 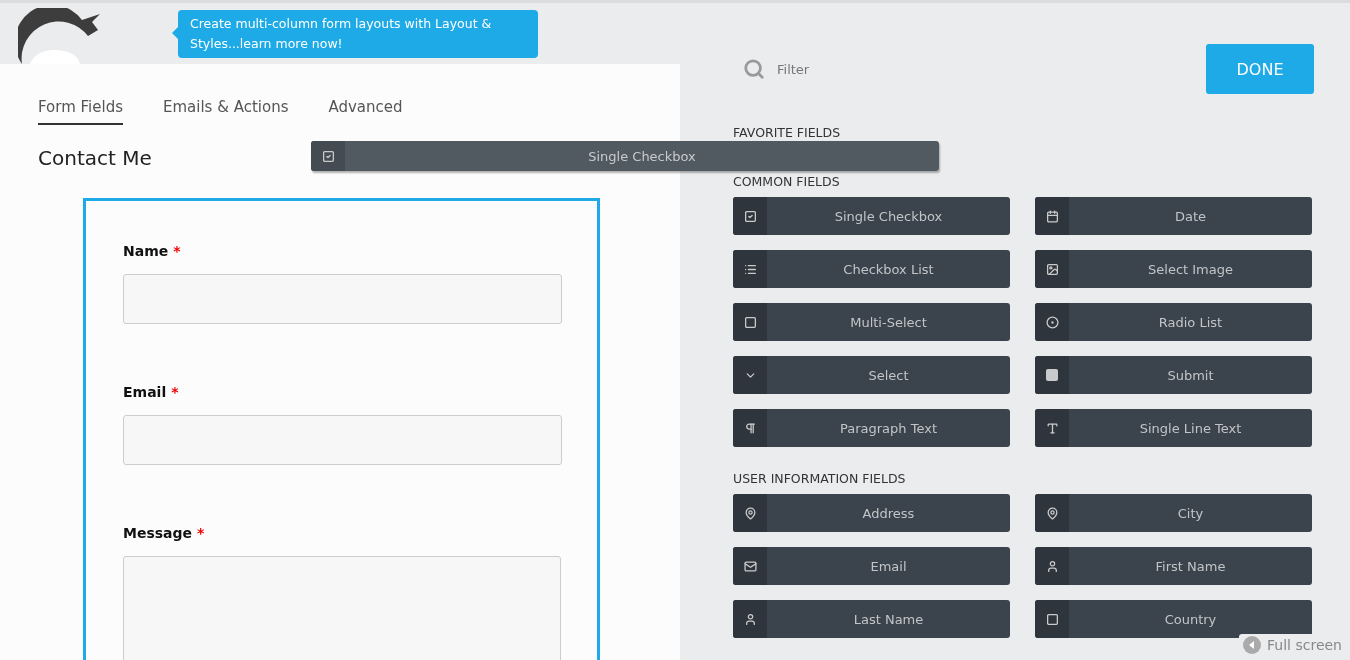 What do you see at coordinates (145, 392) in the screenshot?
I see `field-label: Email` at bounding box center [145, 392].